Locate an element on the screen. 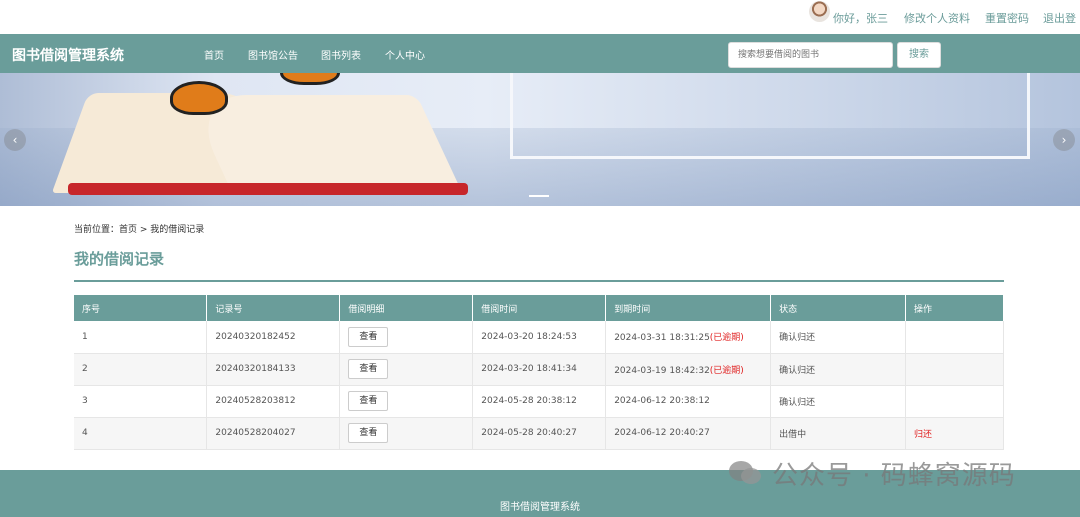 Image resolution: width=1080 pixels, height=517 pixels. carousel-indicator is located at coordinates (539, 196).